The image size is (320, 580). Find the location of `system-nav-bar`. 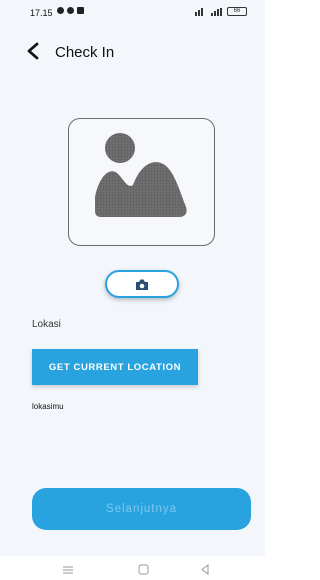

system-nav-bar is located at coordinates (132, 568).